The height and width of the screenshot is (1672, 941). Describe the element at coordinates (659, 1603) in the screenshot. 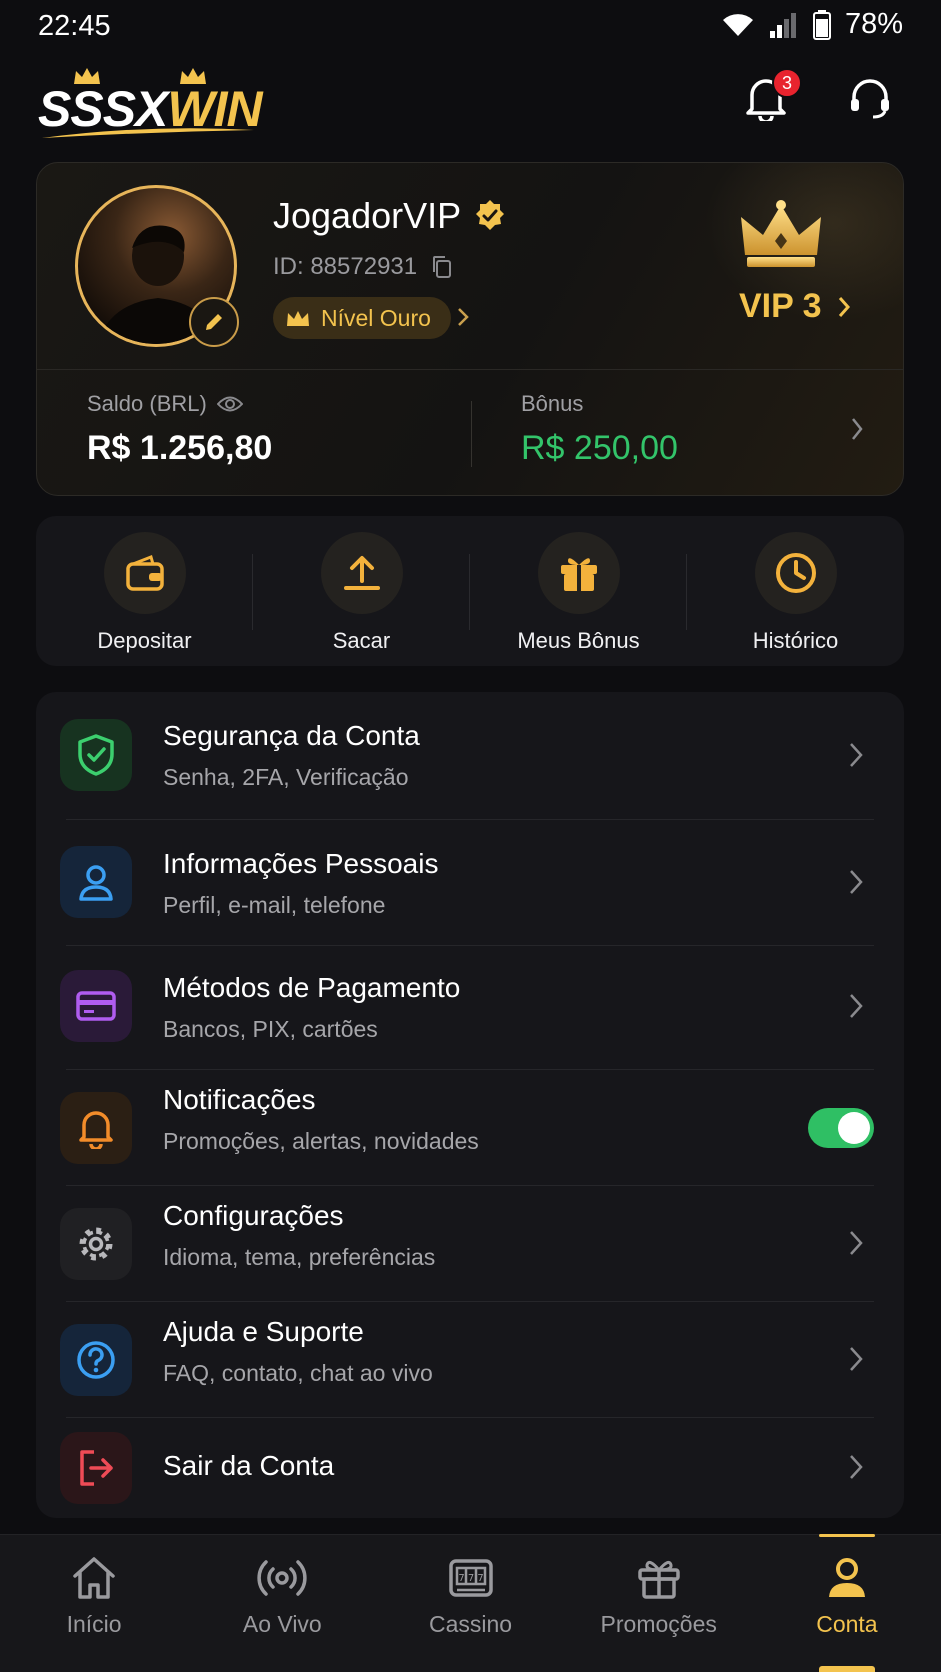

I see `nav-promotions: Promoções` at that location.